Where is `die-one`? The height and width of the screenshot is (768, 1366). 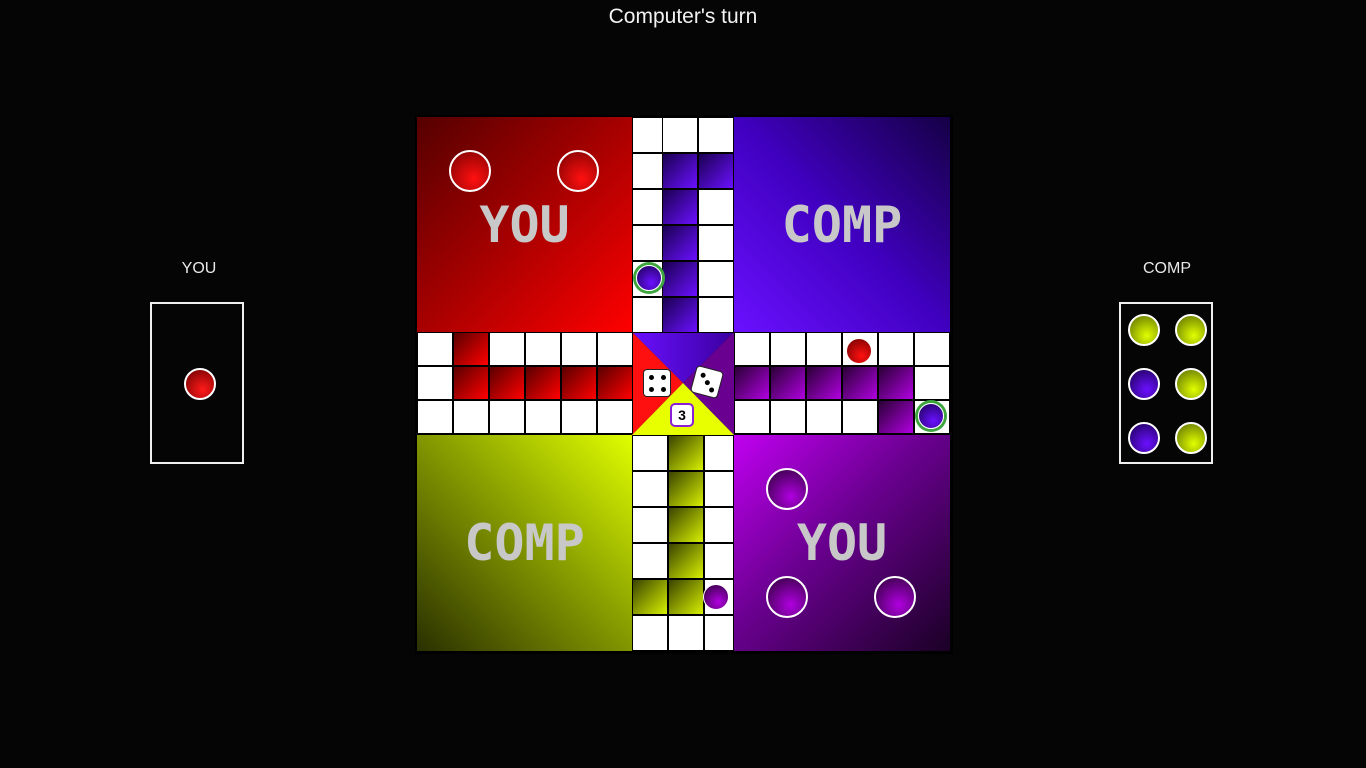 die-one is located at coordinates (657, 383).